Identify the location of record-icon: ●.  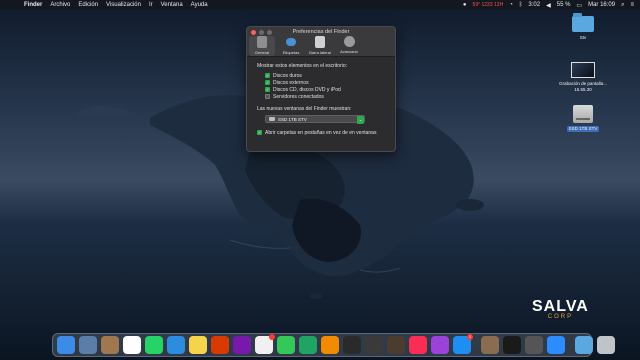
(465, 5).